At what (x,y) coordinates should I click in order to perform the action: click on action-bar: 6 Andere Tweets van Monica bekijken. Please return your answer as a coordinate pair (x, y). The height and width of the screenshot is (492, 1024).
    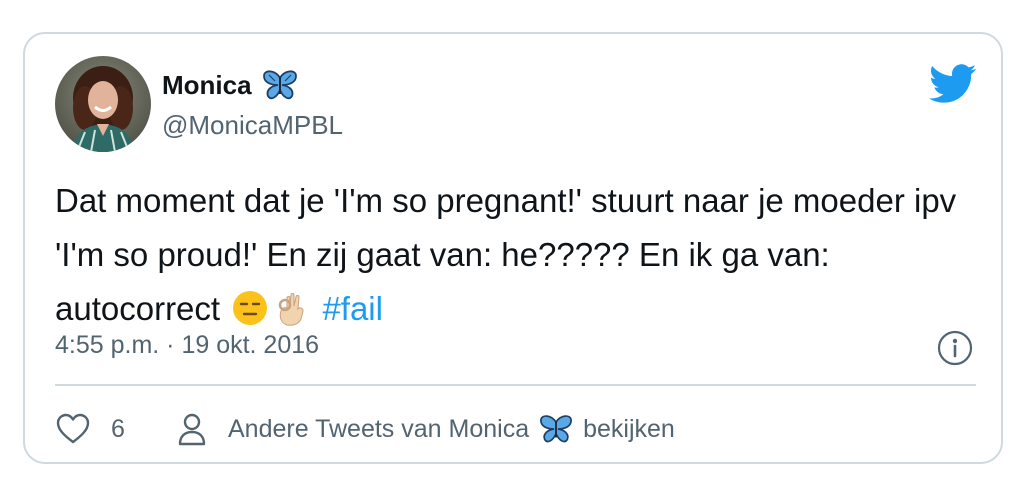
    Looking at the image, I should click on (365, 429).